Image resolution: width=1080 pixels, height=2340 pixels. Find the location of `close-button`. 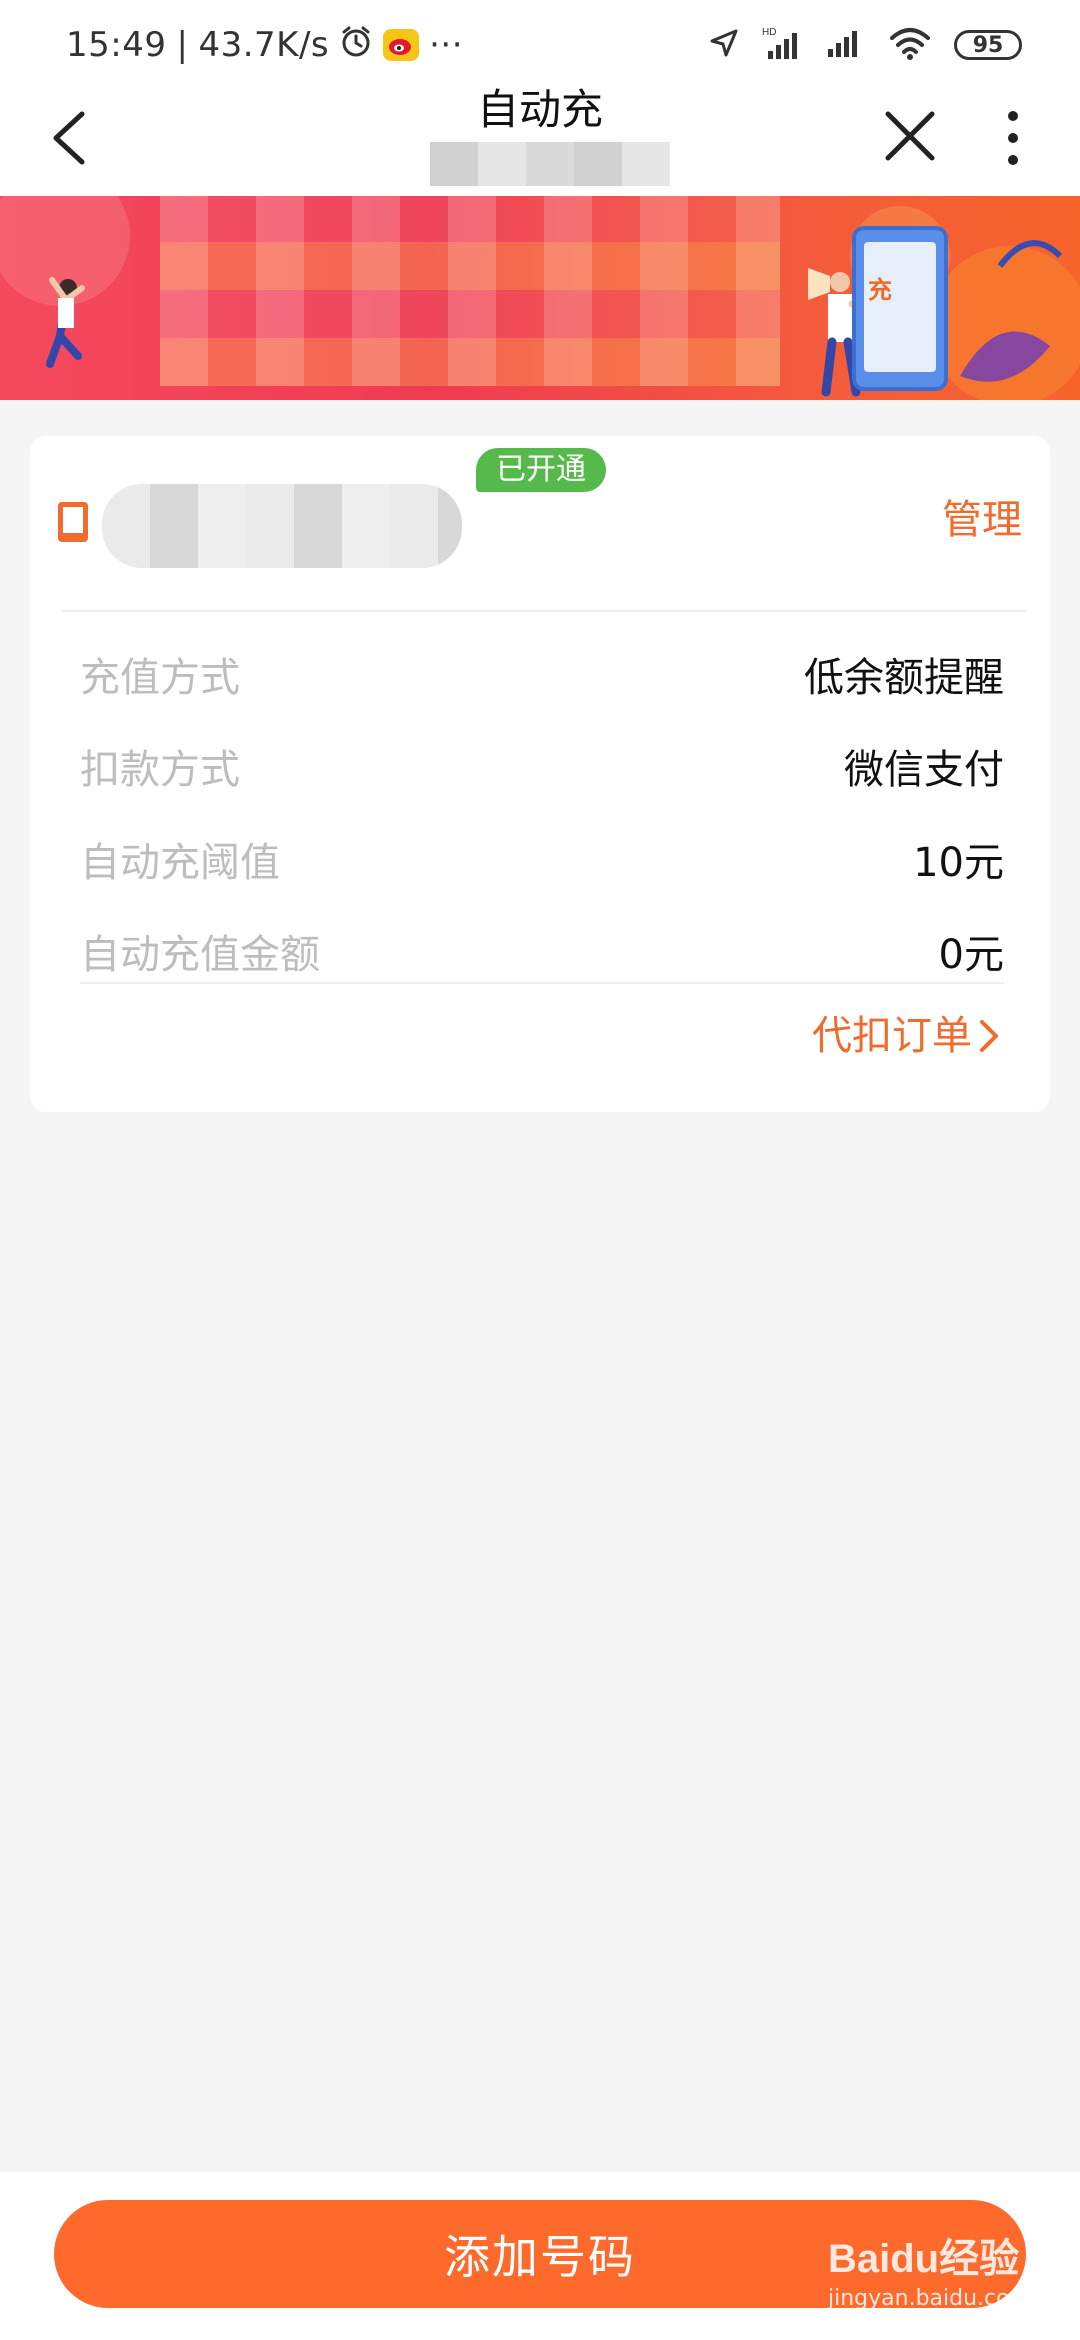

close-button is located at coordinates (910, 136).